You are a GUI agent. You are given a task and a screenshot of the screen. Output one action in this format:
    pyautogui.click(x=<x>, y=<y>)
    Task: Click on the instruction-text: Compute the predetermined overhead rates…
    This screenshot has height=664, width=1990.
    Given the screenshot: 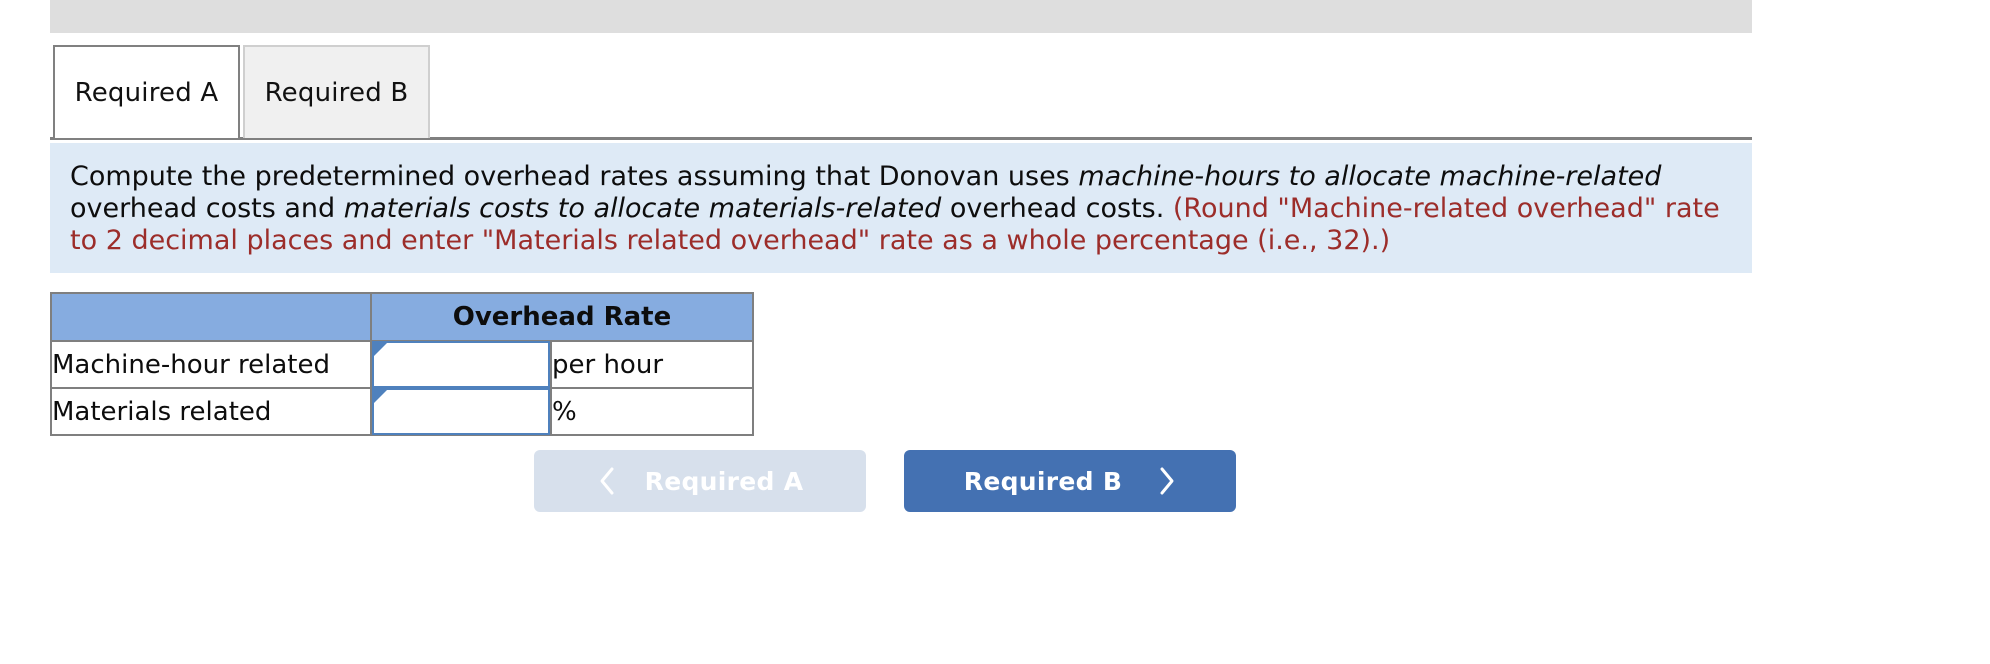 What is the action you would take?
    pyautogui.click(x=901, y=209)
    